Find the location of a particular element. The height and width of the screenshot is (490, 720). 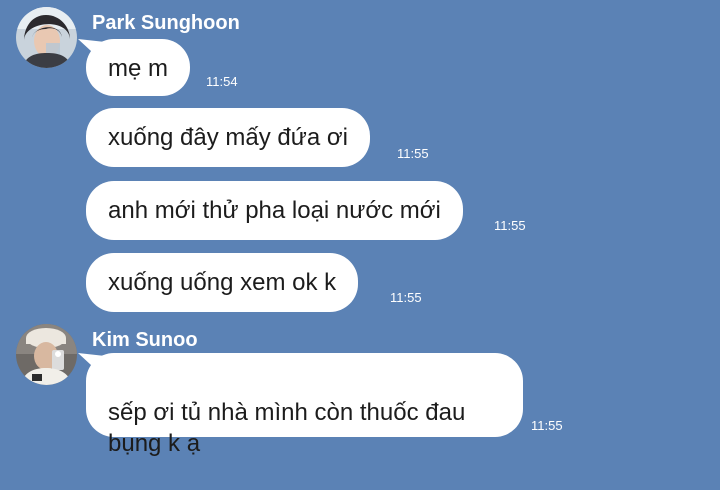

message-bubble: xuống uống xem ok k is located at coordinates (222, 282).